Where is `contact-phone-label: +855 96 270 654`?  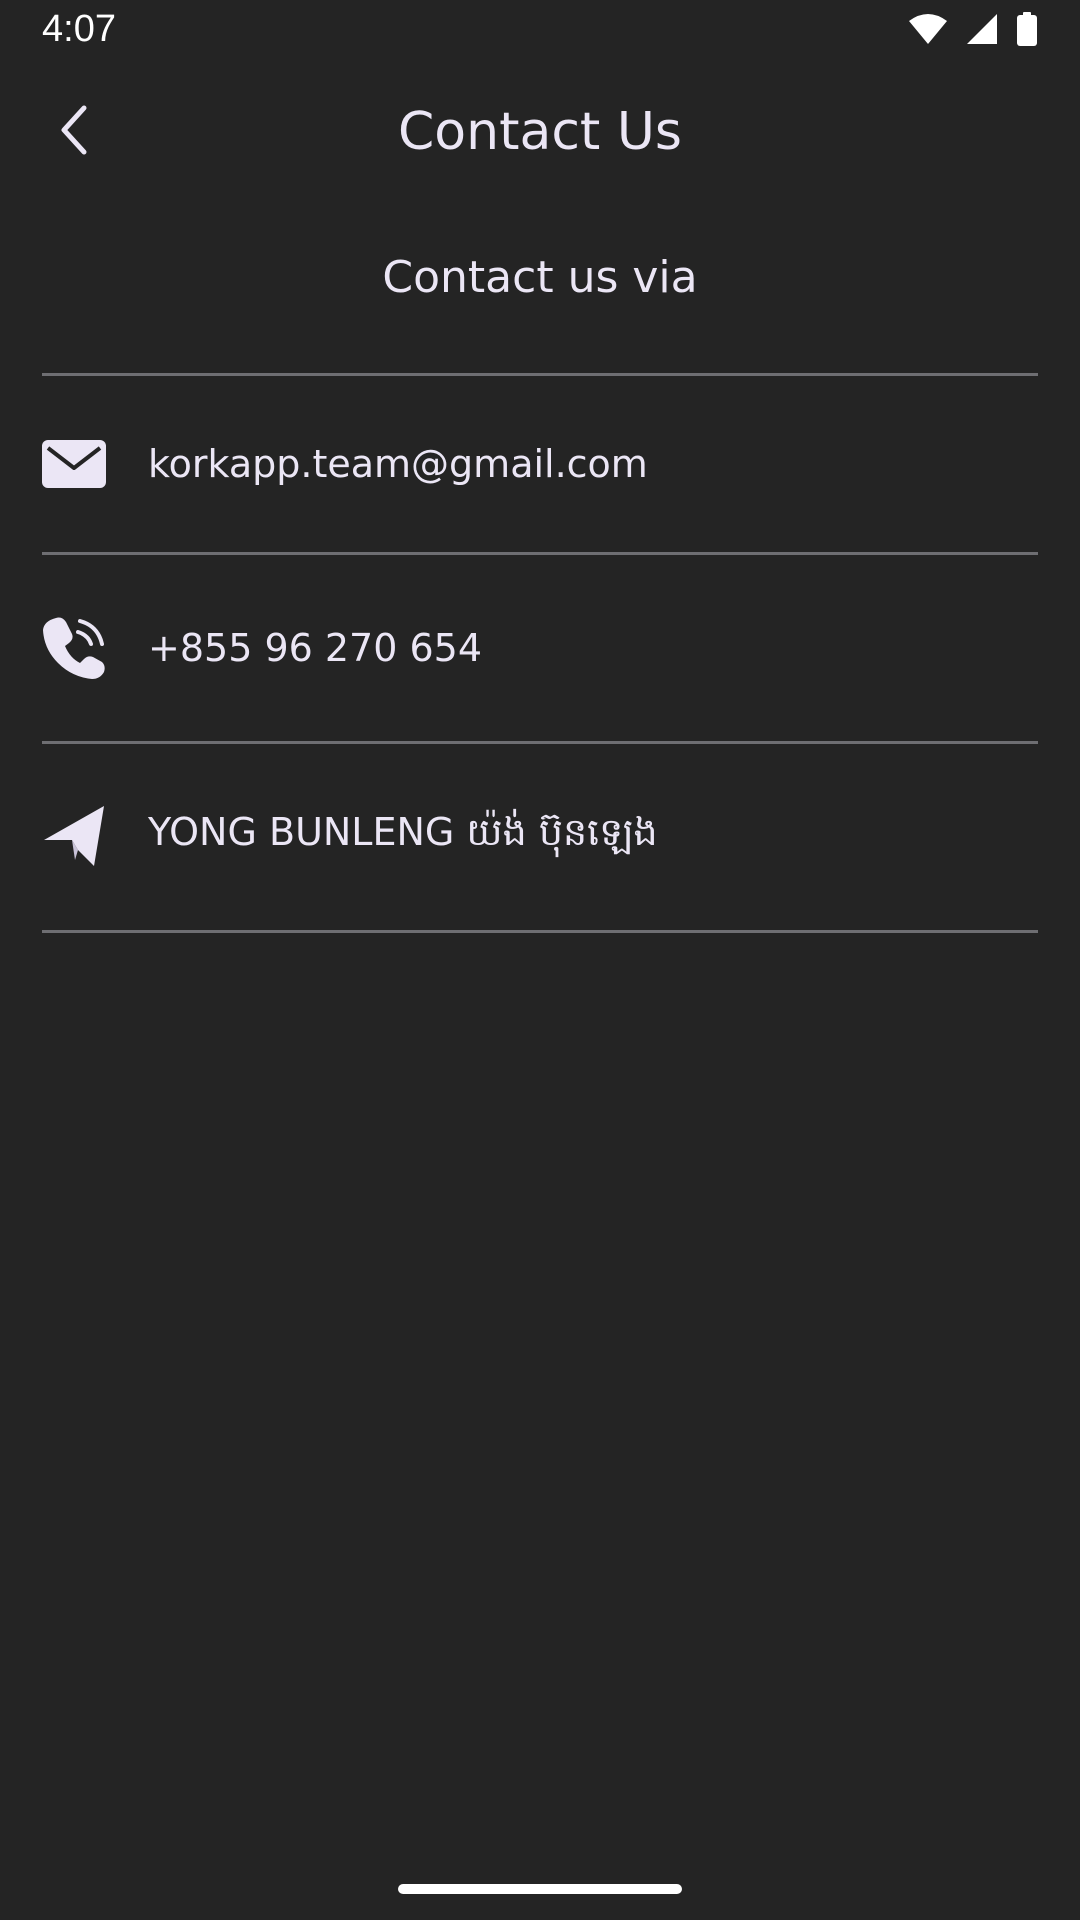 contact-phone-label: +855 96 270 654 is located at coordinates (315, 648).